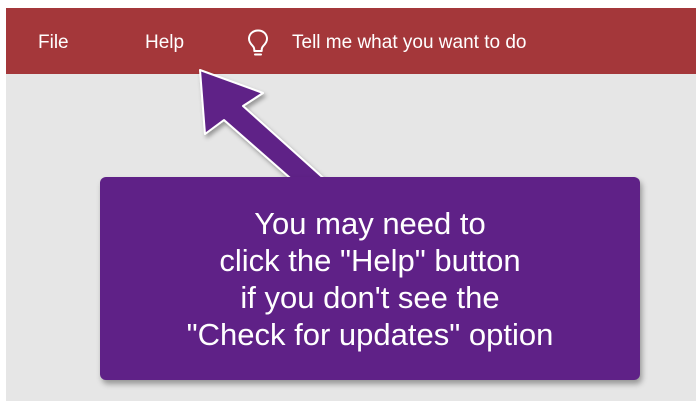 The width and height of the screenshot is (696, 401). I want to click on callout-line: click the "Help" button, so click(370, 260).